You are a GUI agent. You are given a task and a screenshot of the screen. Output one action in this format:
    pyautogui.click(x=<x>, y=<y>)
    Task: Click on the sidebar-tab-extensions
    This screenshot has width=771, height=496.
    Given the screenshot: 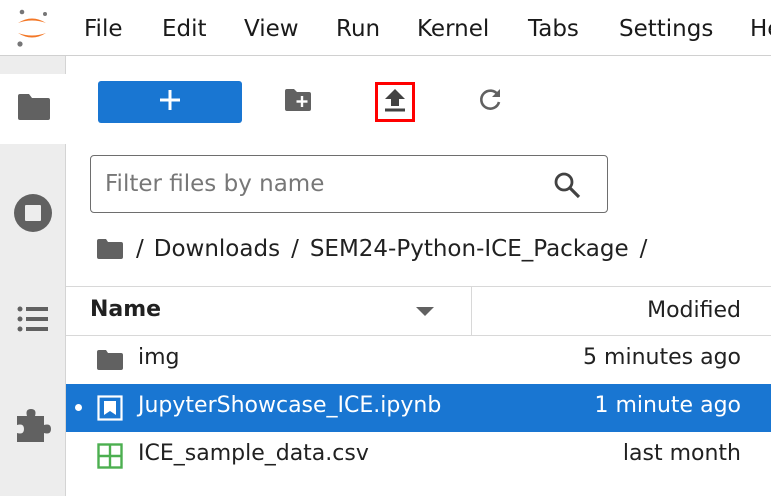 What is the action you would take?
    pyautogui.click(x=33, y=427)
    